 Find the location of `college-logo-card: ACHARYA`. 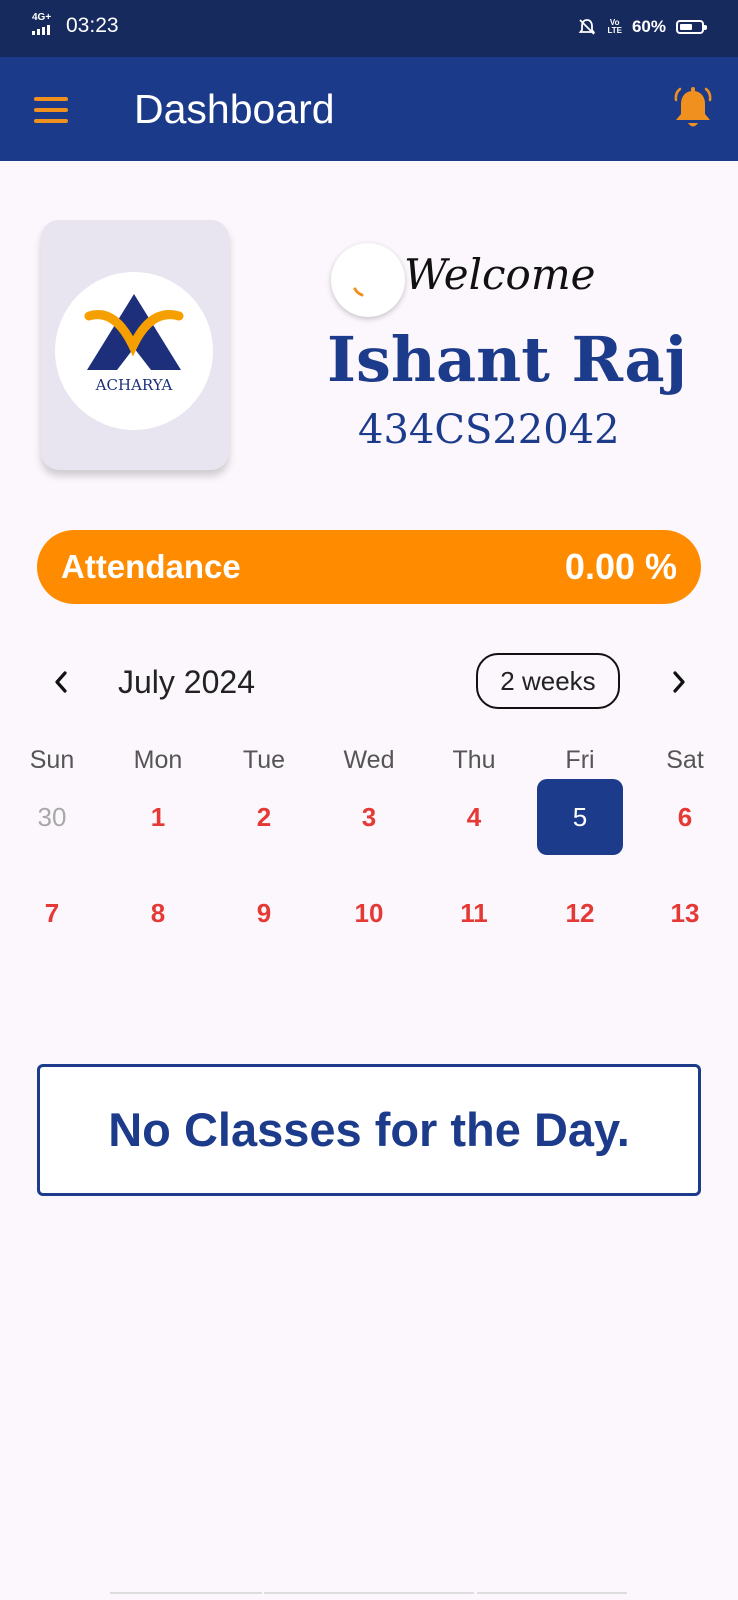

college-logo-card: ACHARYA is located at coordinates (135, 345).